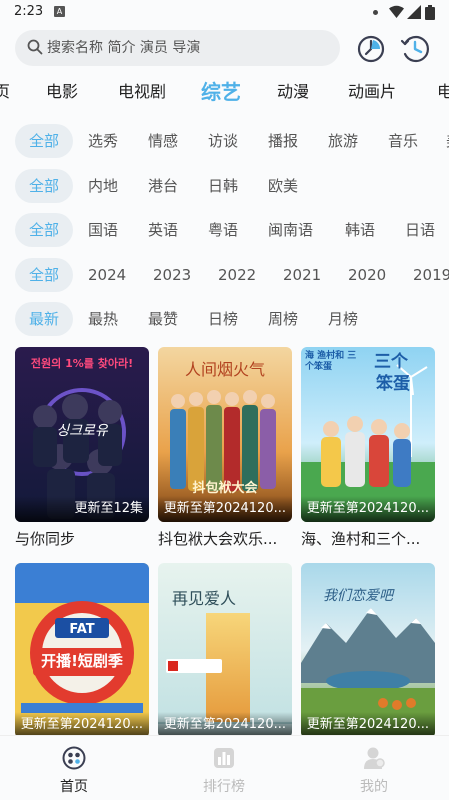  I want to click on poster-text: 我们恋爱吧, so click(358, 596).